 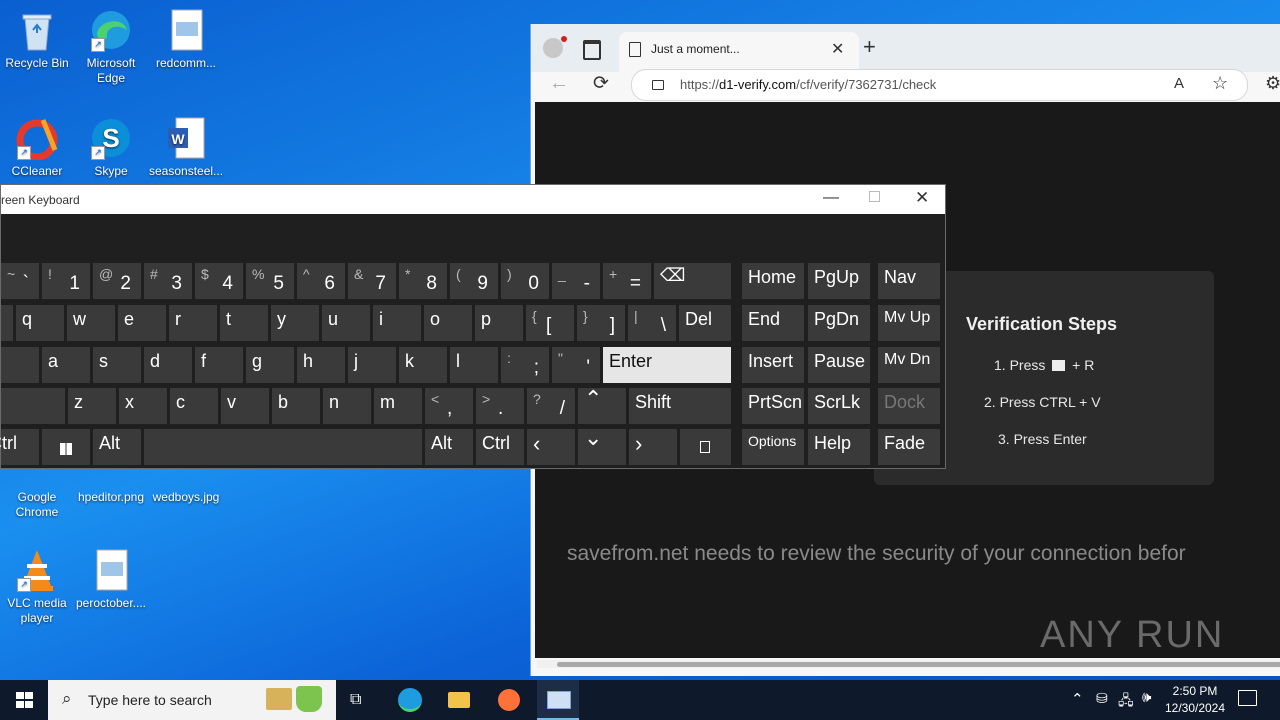 I want to click on taskbar-osk-button, so click(x=558, y=700).